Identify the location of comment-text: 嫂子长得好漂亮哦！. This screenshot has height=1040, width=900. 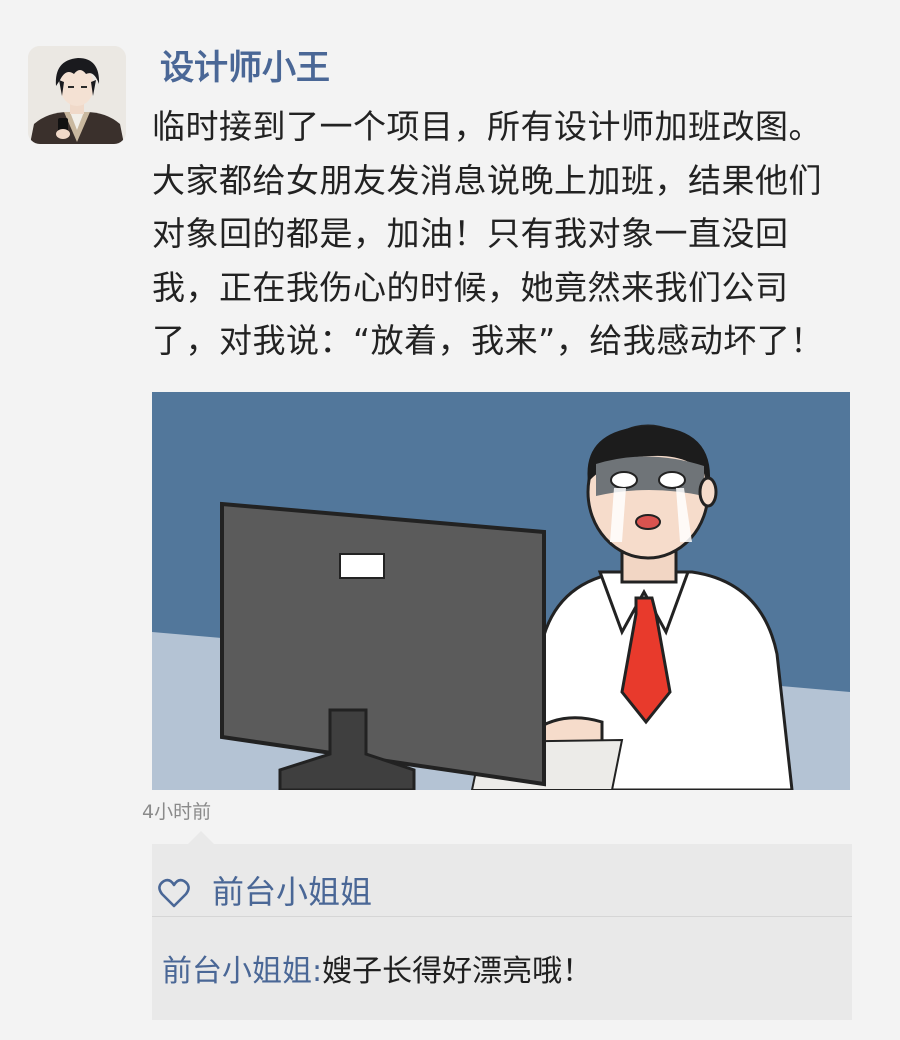
(457, 971).